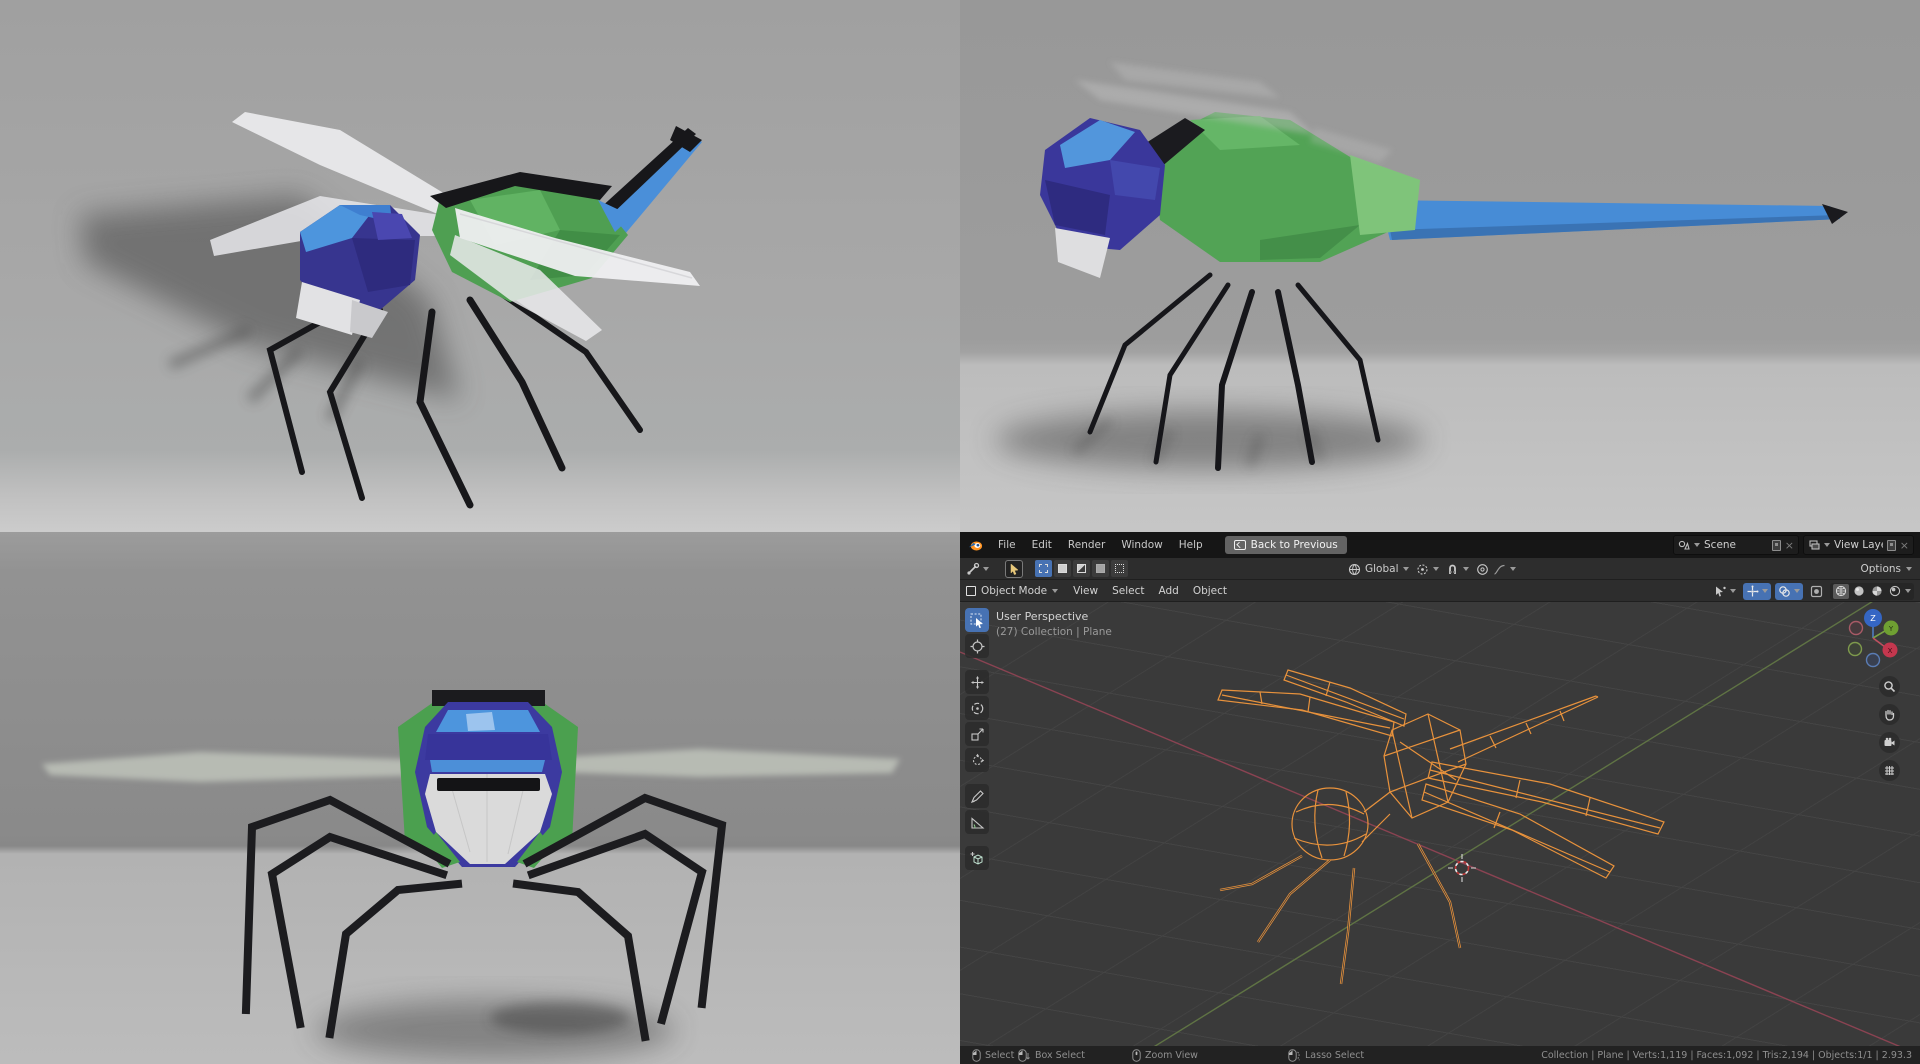 Image resolution: width=1920 pixels, height=1064 pixels. Describe the element at coordinates (1427, 569) in the screenshot. I see `pivot-dropdown` at that location.